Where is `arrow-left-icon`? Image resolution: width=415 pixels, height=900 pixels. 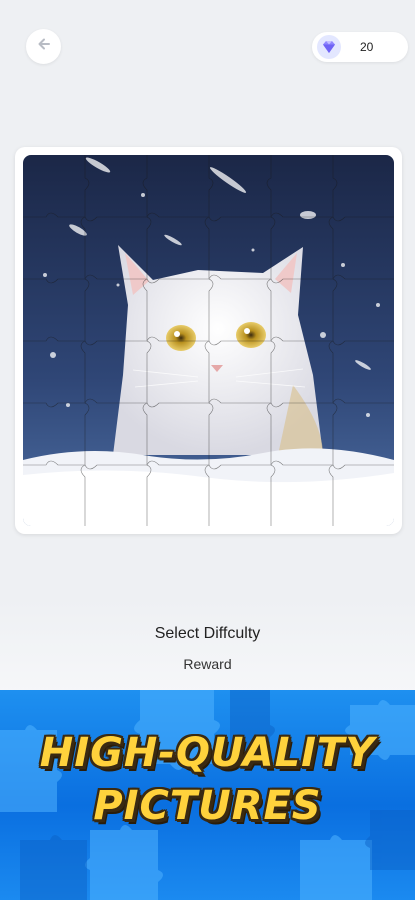
arrow-left-icon is located at coordinates (44, 46).